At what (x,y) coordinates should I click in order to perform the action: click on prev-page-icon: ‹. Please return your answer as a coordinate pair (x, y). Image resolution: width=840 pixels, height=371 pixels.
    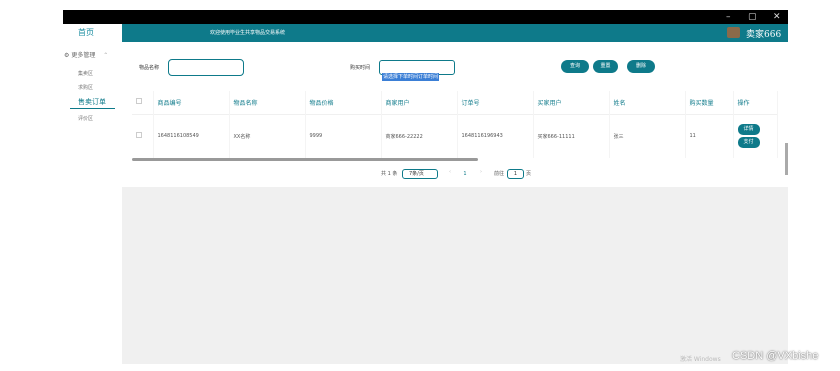
    Looking at the image, I should click on (450, 172).